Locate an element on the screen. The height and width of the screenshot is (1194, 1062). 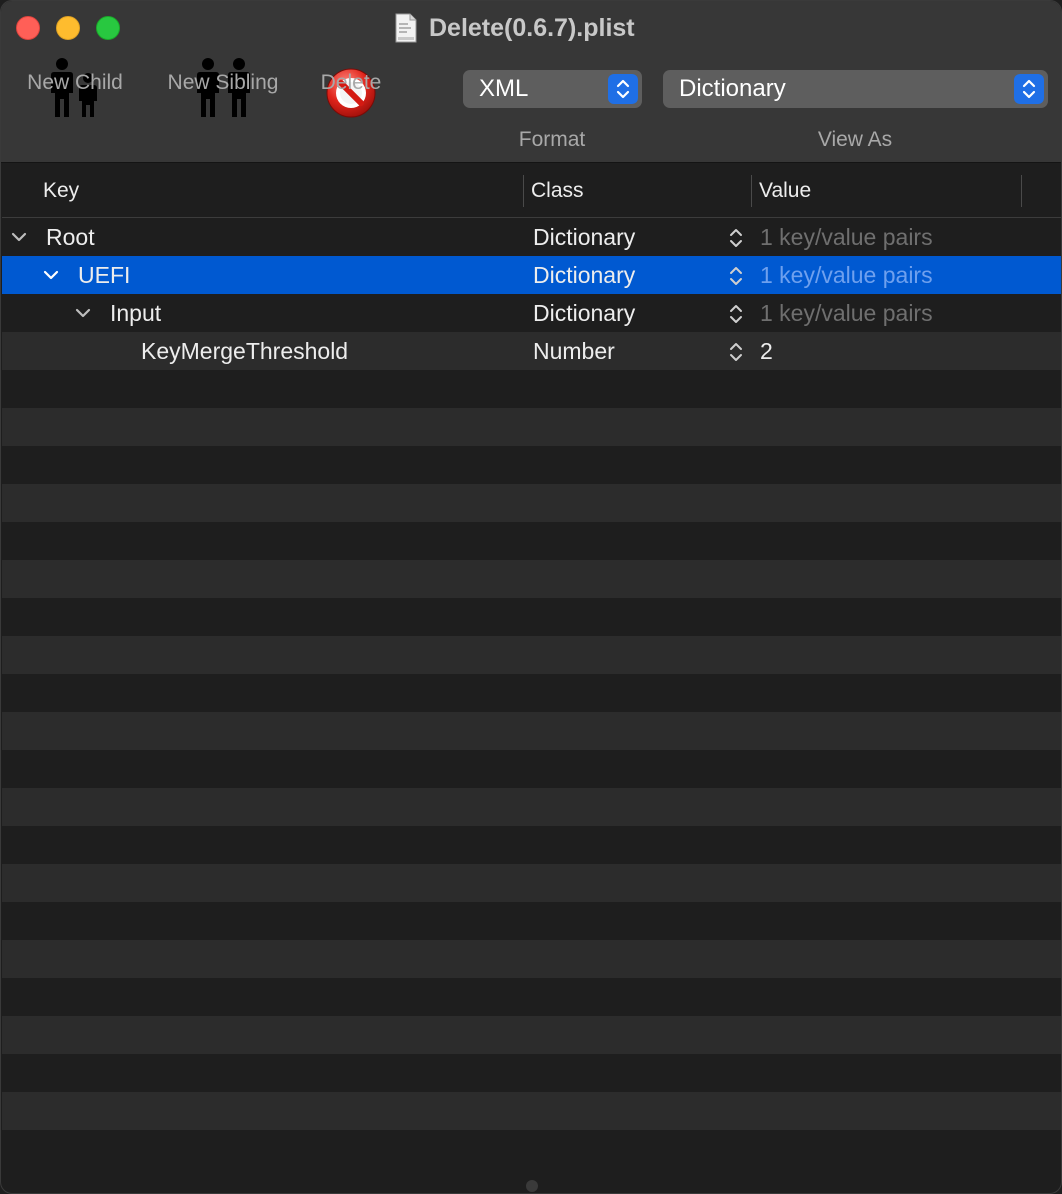
column-header-class: Class is located at coordinates (557, 191).